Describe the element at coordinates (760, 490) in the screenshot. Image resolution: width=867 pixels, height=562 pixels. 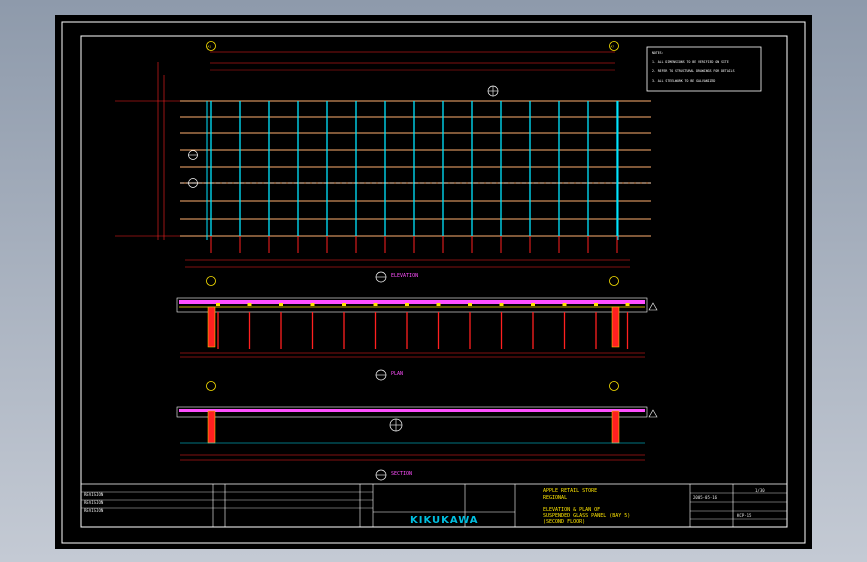
I see `scale-value: 1/30` at that location.